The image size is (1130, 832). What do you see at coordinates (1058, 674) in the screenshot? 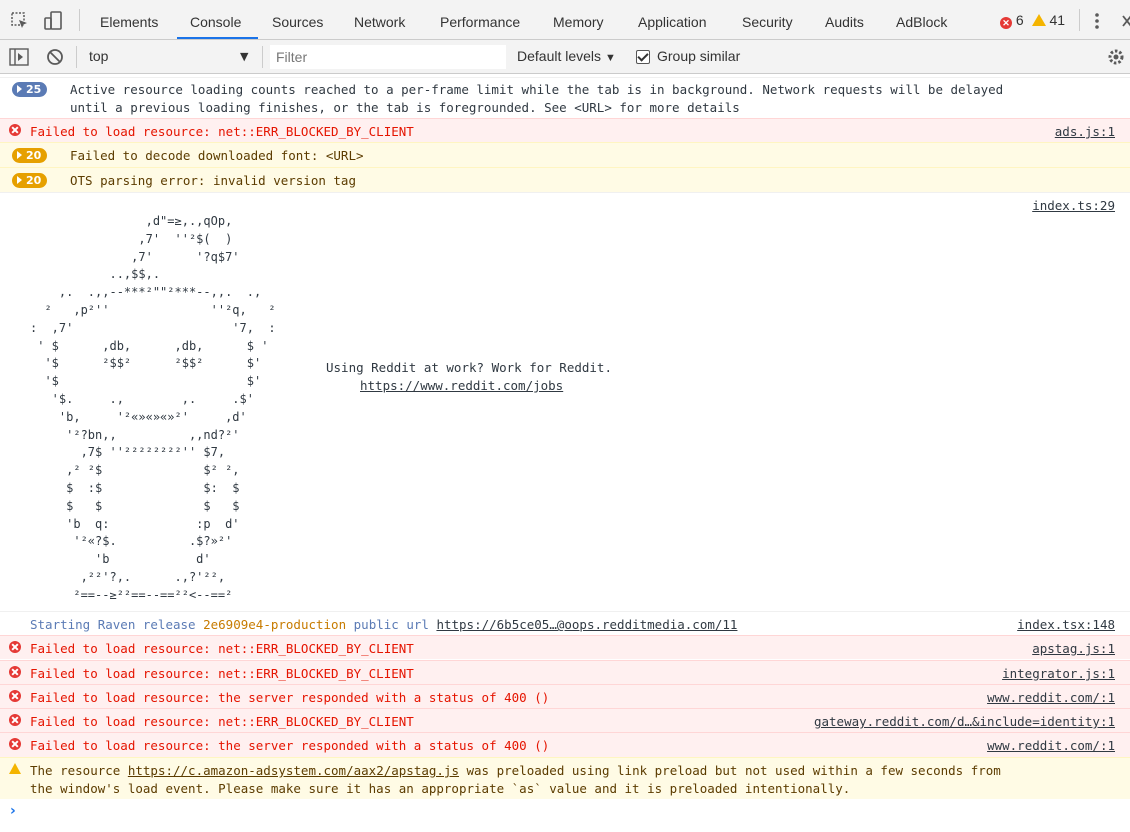
I see `message-source-link: integrator.js:1` at bounding box center [1058, 674].